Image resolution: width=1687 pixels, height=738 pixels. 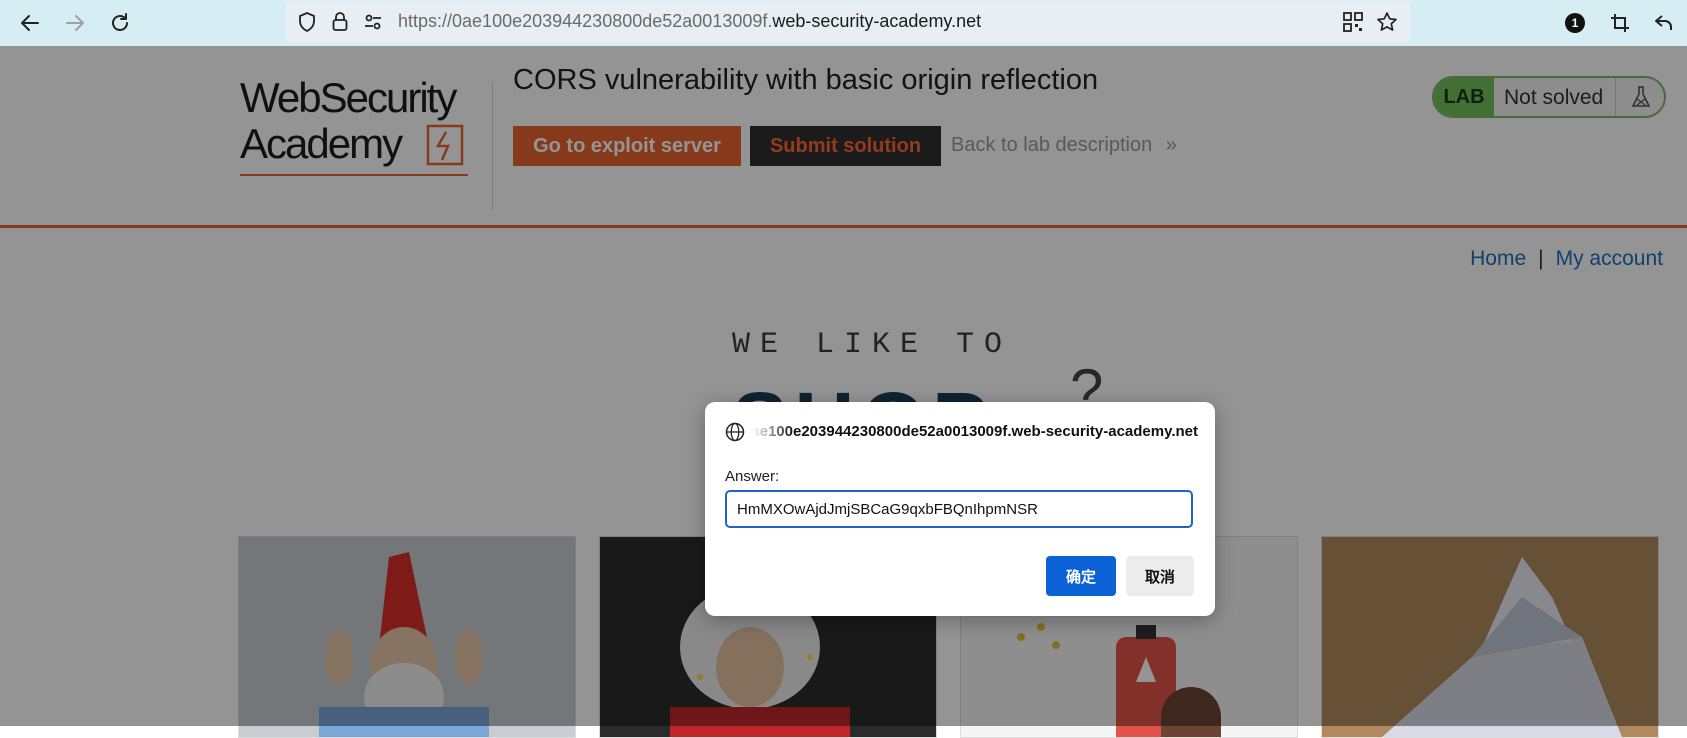 I want to click on cancel-button: 取消, so click(x=1160, y=576).